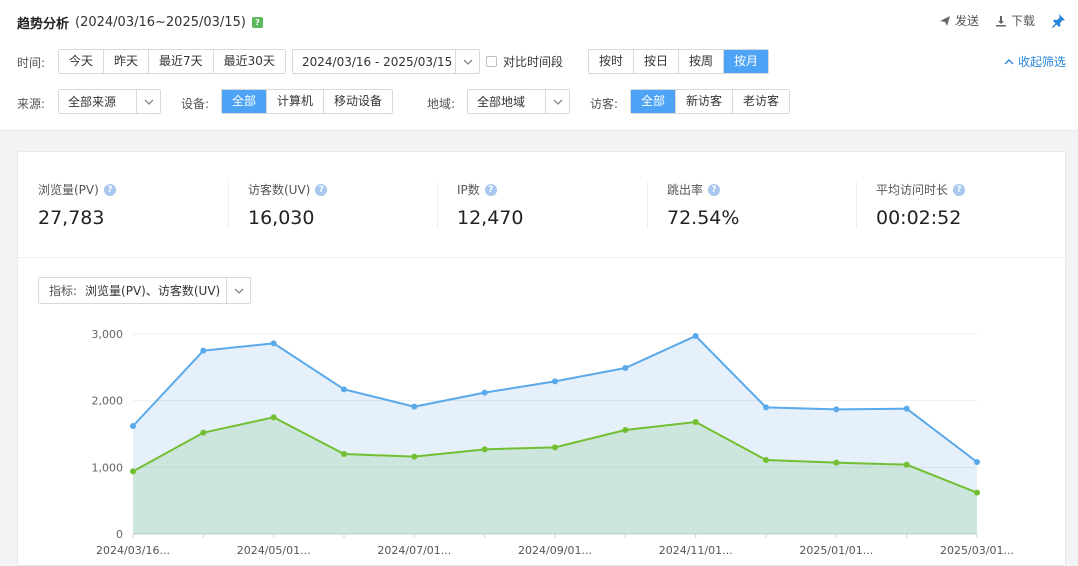 The height and width of the screenshot is (566, 1078). I want to click on compare-checkbox, so click(491, 61).